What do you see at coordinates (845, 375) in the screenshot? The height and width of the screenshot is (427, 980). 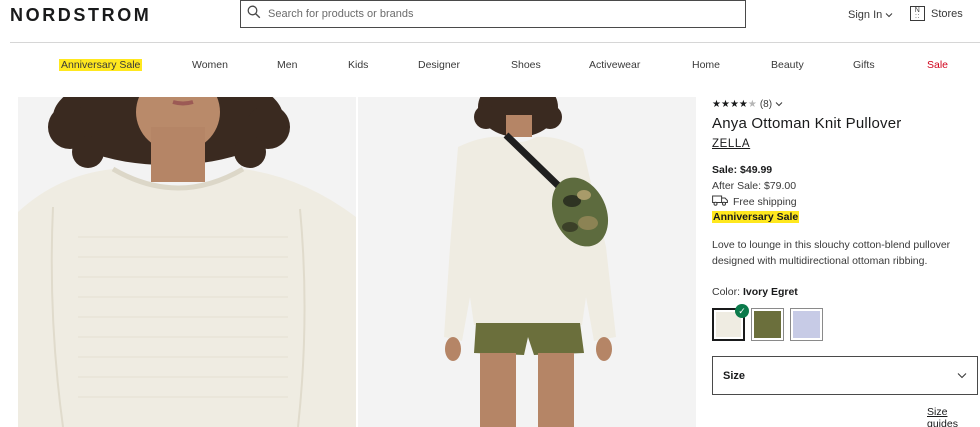 I see `size-dropdown: Size` at bounding box center [845, 375].